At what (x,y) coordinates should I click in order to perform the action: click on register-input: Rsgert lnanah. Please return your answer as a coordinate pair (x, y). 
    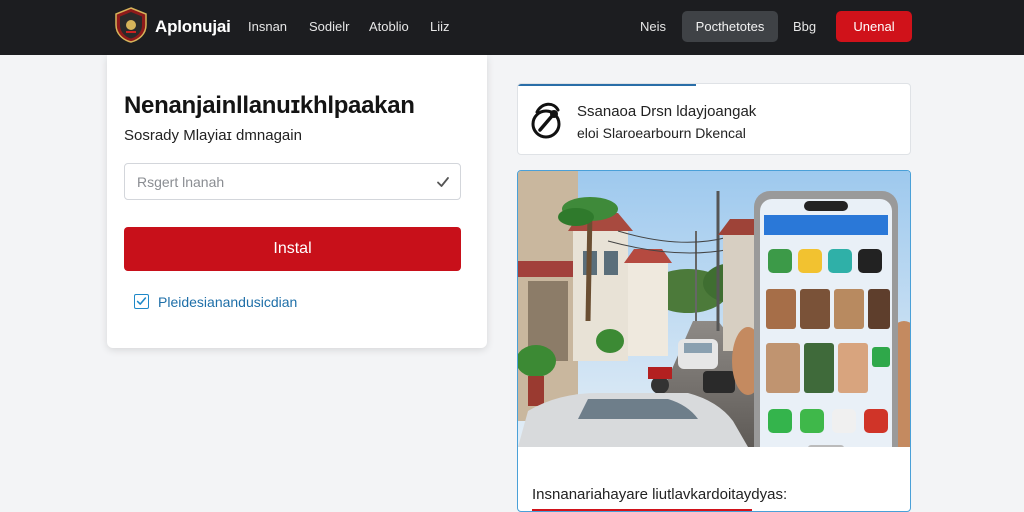
    Looking at the image, I should click on (292, 181).